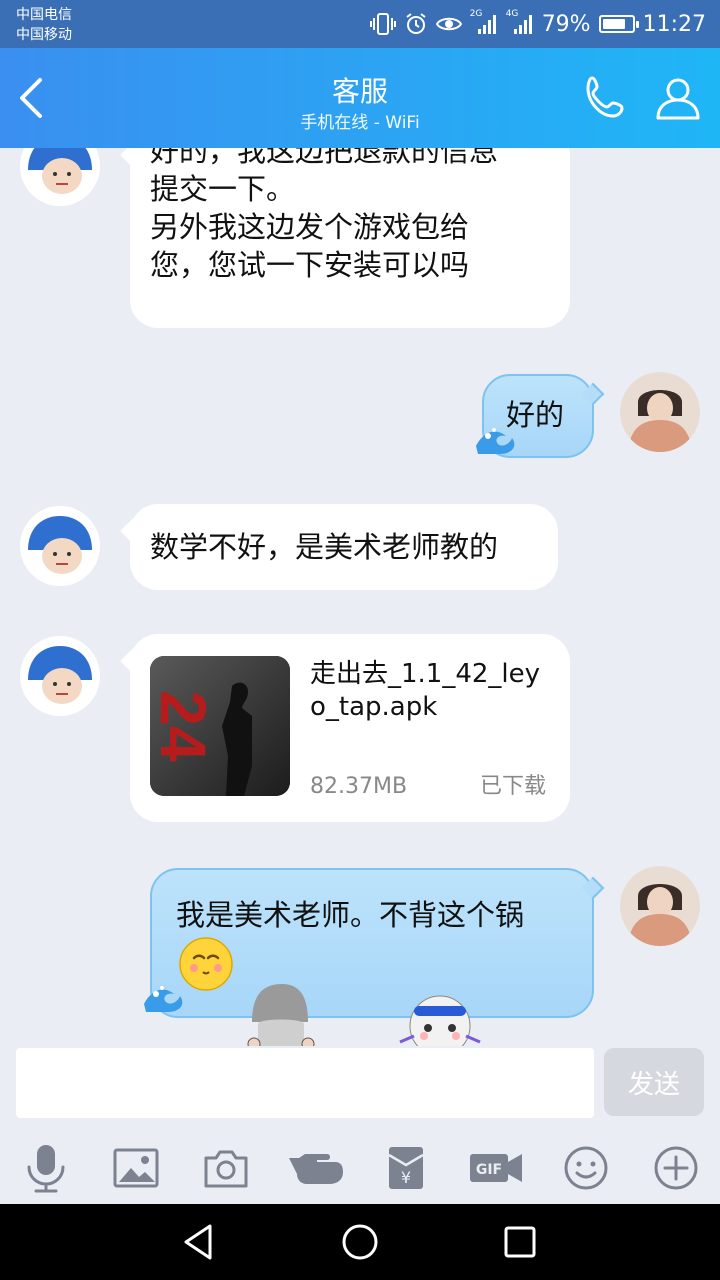  What do you see at coordinates (44, 25) in the screenshot?
I see `carrier-info: 中国电信 中国移动` at bounding box center [44, 25].